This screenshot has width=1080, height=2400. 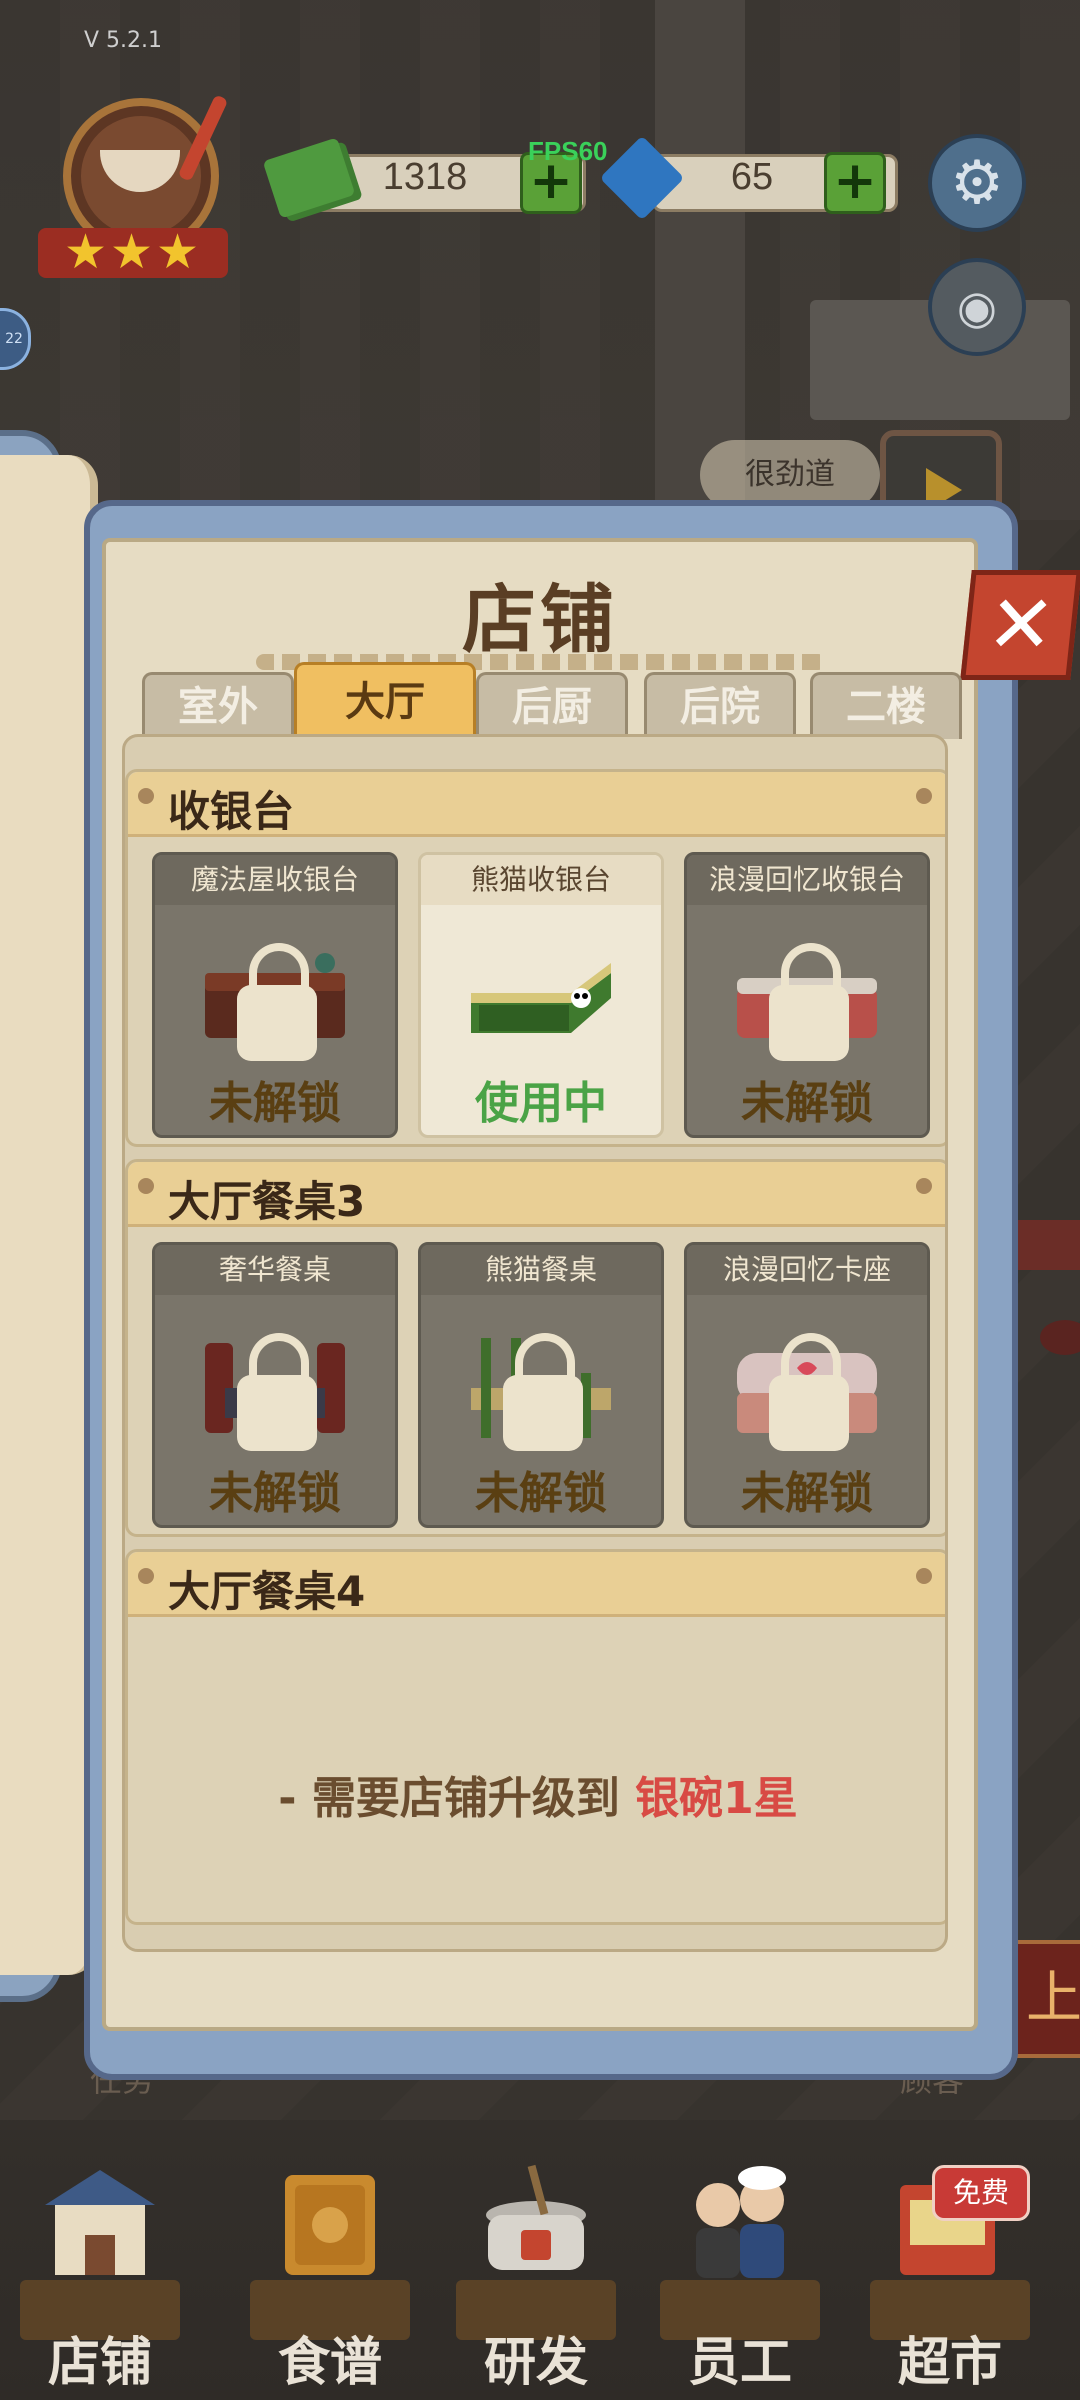 What do you see at coordinates (541, 1270) in the screenshot?
I see `item-name: 熊猫餐桌` at bounding box center [541, 1270].